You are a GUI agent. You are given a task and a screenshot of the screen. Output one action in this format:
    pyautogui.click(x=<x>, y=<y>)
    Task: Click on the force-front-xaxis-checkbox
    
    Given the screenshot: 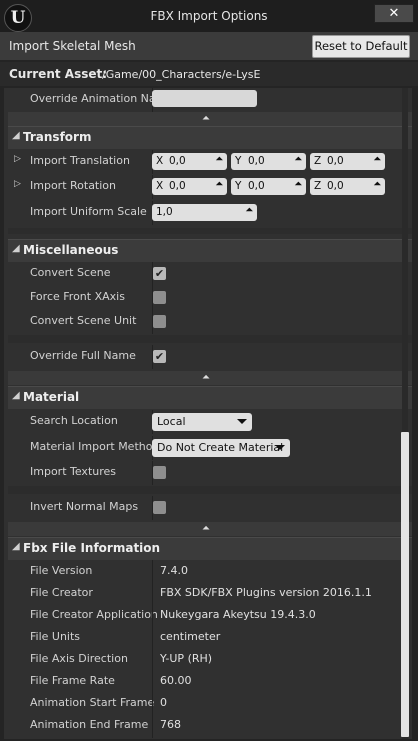 What is the action you would take?
    pyautogui.click(x=159, y=297)
    